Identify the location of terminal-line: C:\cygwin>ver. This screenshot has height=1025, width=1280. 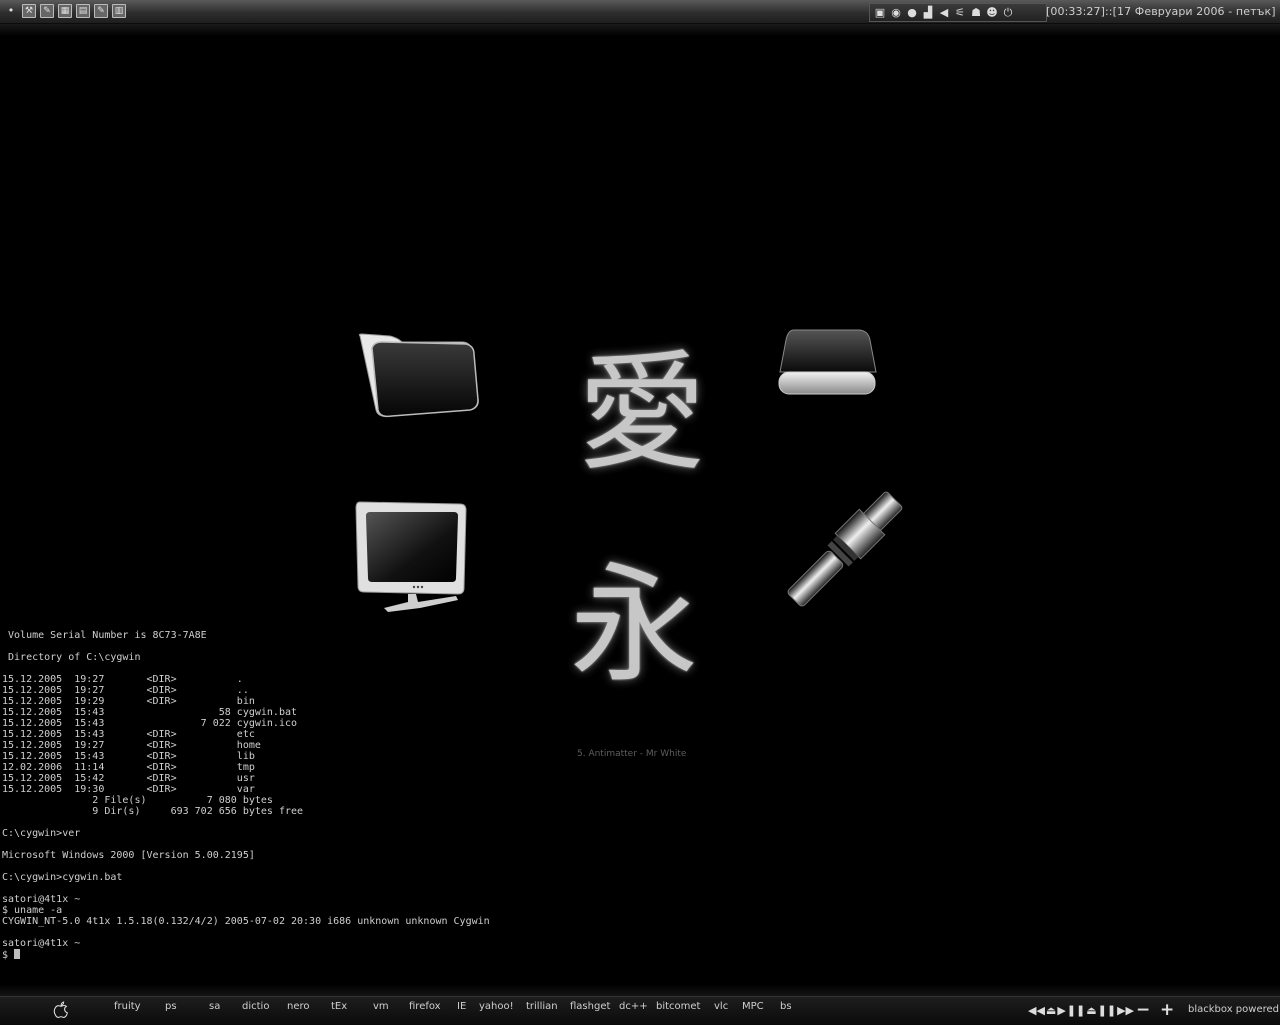
(41, 833).